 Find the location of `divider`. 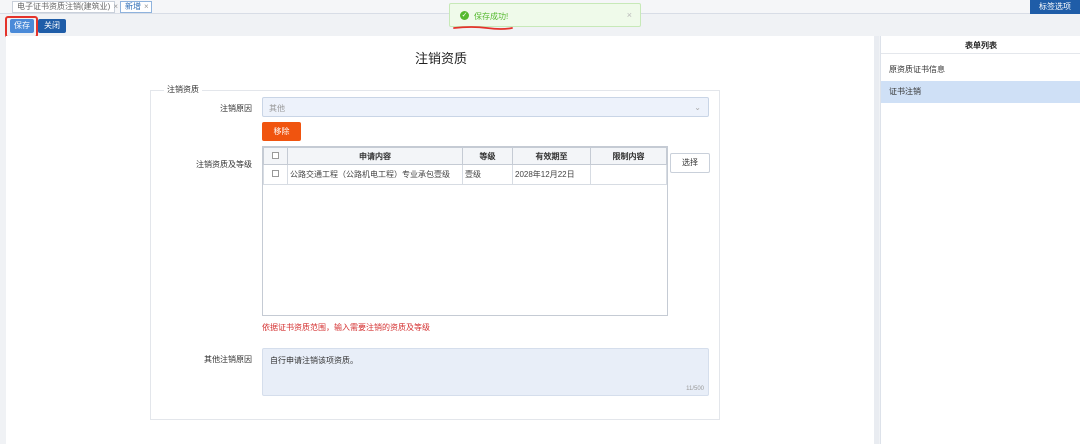

divider is located at coordinates (980, 53).